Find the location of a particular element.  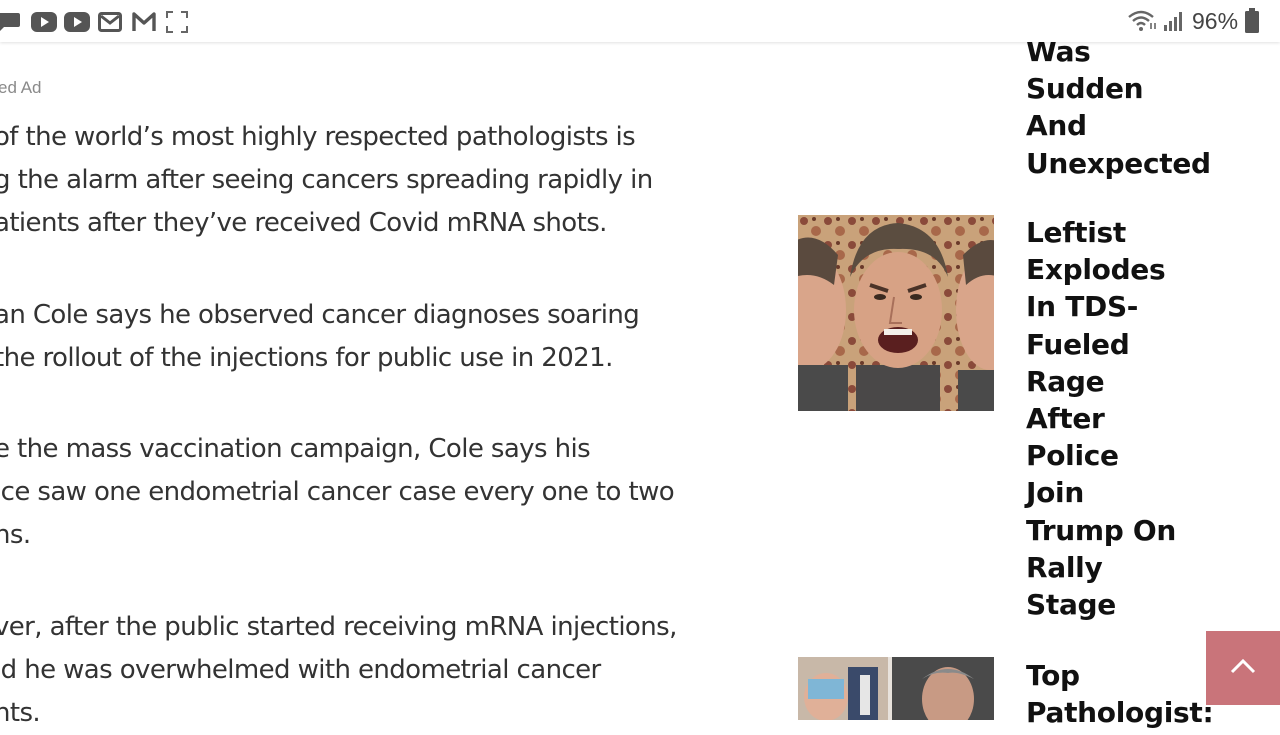

title-line: Join is located at coordinates (1055, 493).